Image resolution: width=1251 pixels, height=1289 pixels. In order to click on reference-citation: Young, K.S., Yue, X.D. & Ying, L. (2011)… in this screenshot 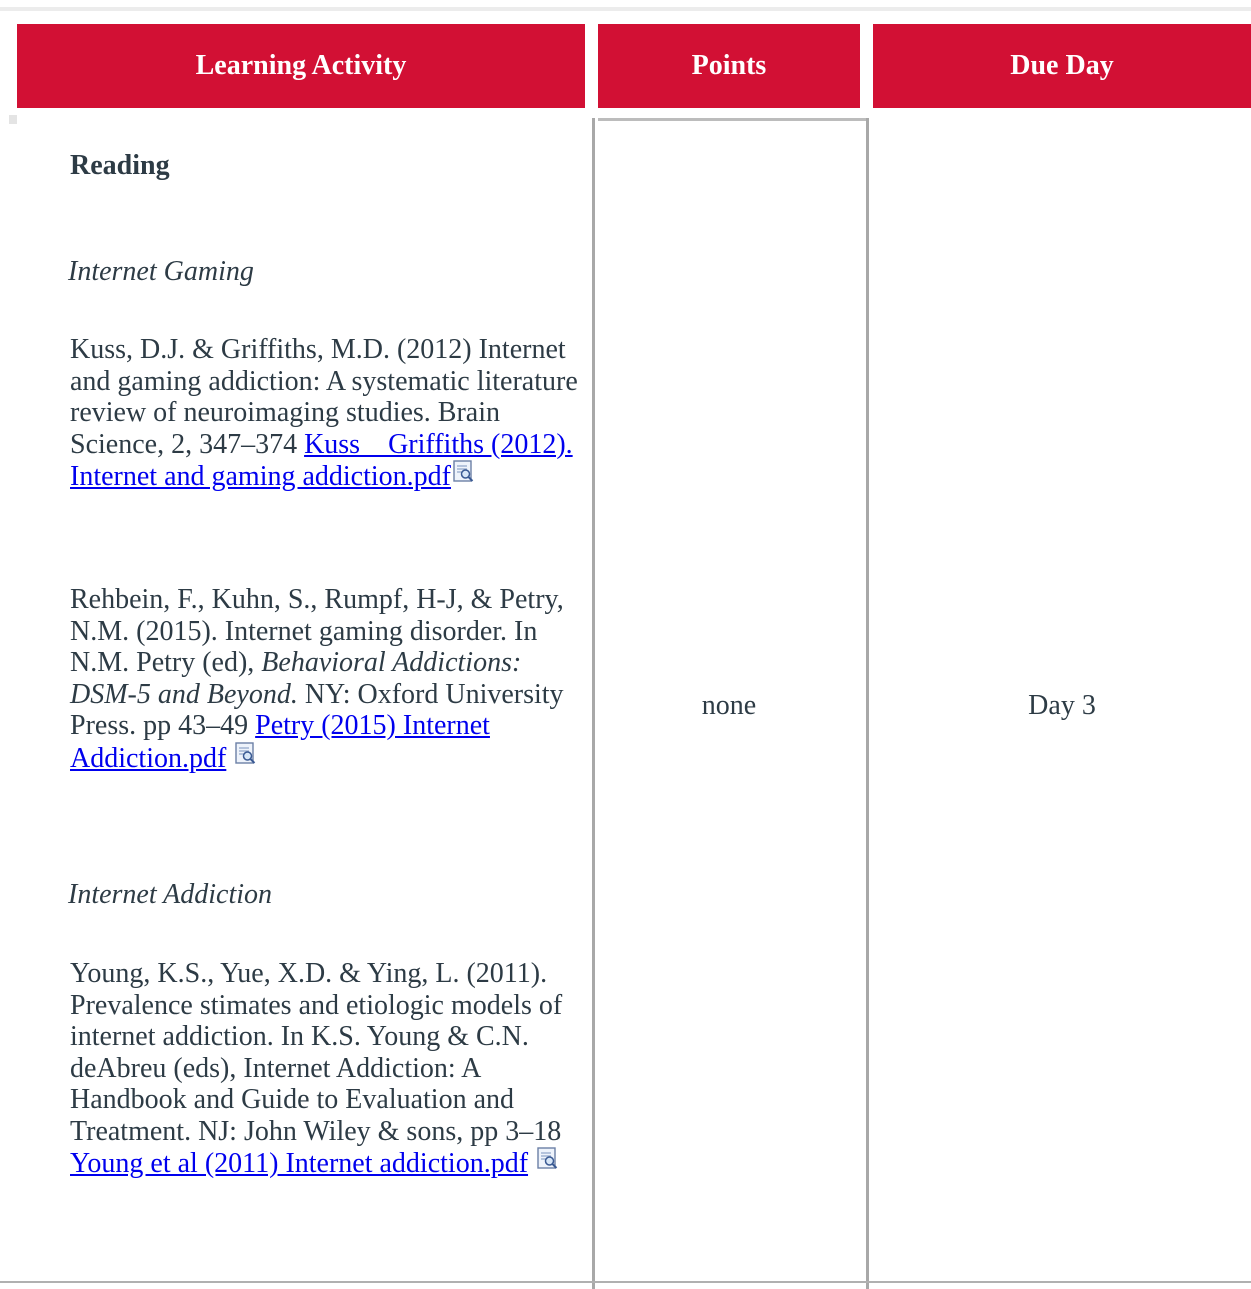, I will do `click(316, 1052)`.